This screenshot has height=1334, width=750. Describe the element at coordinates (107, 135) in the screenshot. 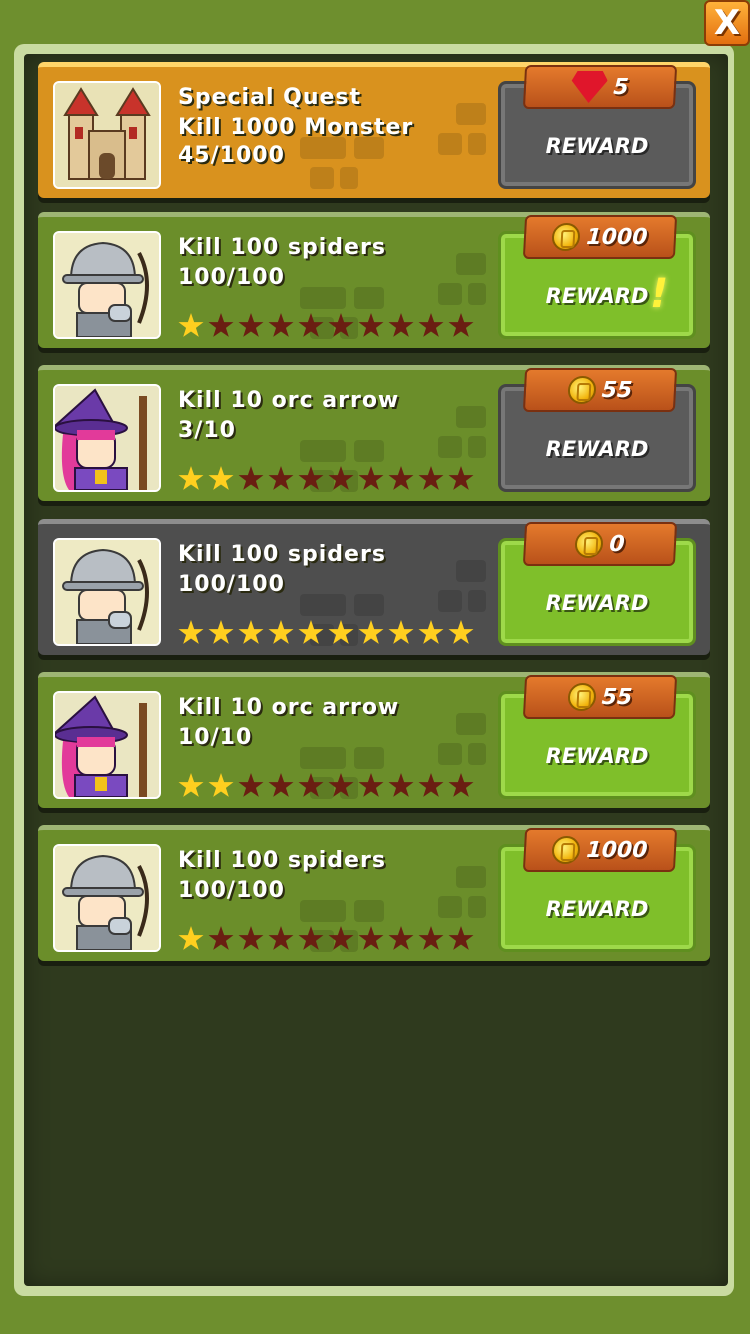

I see `castle-portrait` at that location.